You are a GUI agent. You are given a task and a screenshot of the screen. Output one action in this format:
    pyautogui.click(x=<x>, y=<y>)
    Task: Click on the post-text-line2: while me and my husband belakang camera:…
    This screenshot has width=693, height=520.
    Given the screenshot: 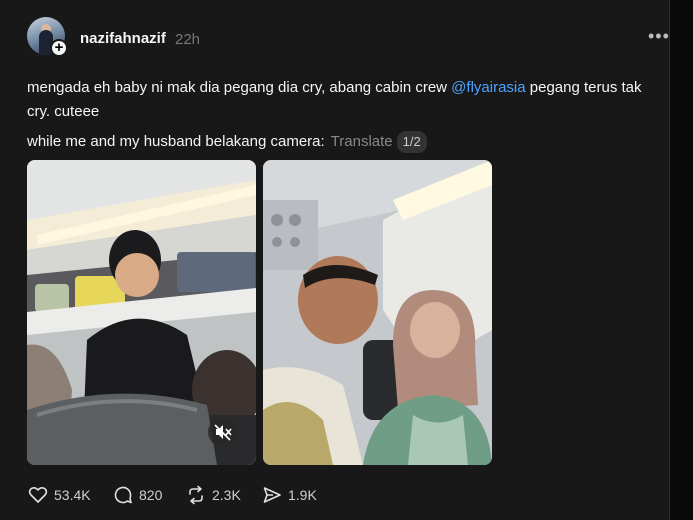 What is the action you would take?
    pyautogui.click(x=227, y=142)
    